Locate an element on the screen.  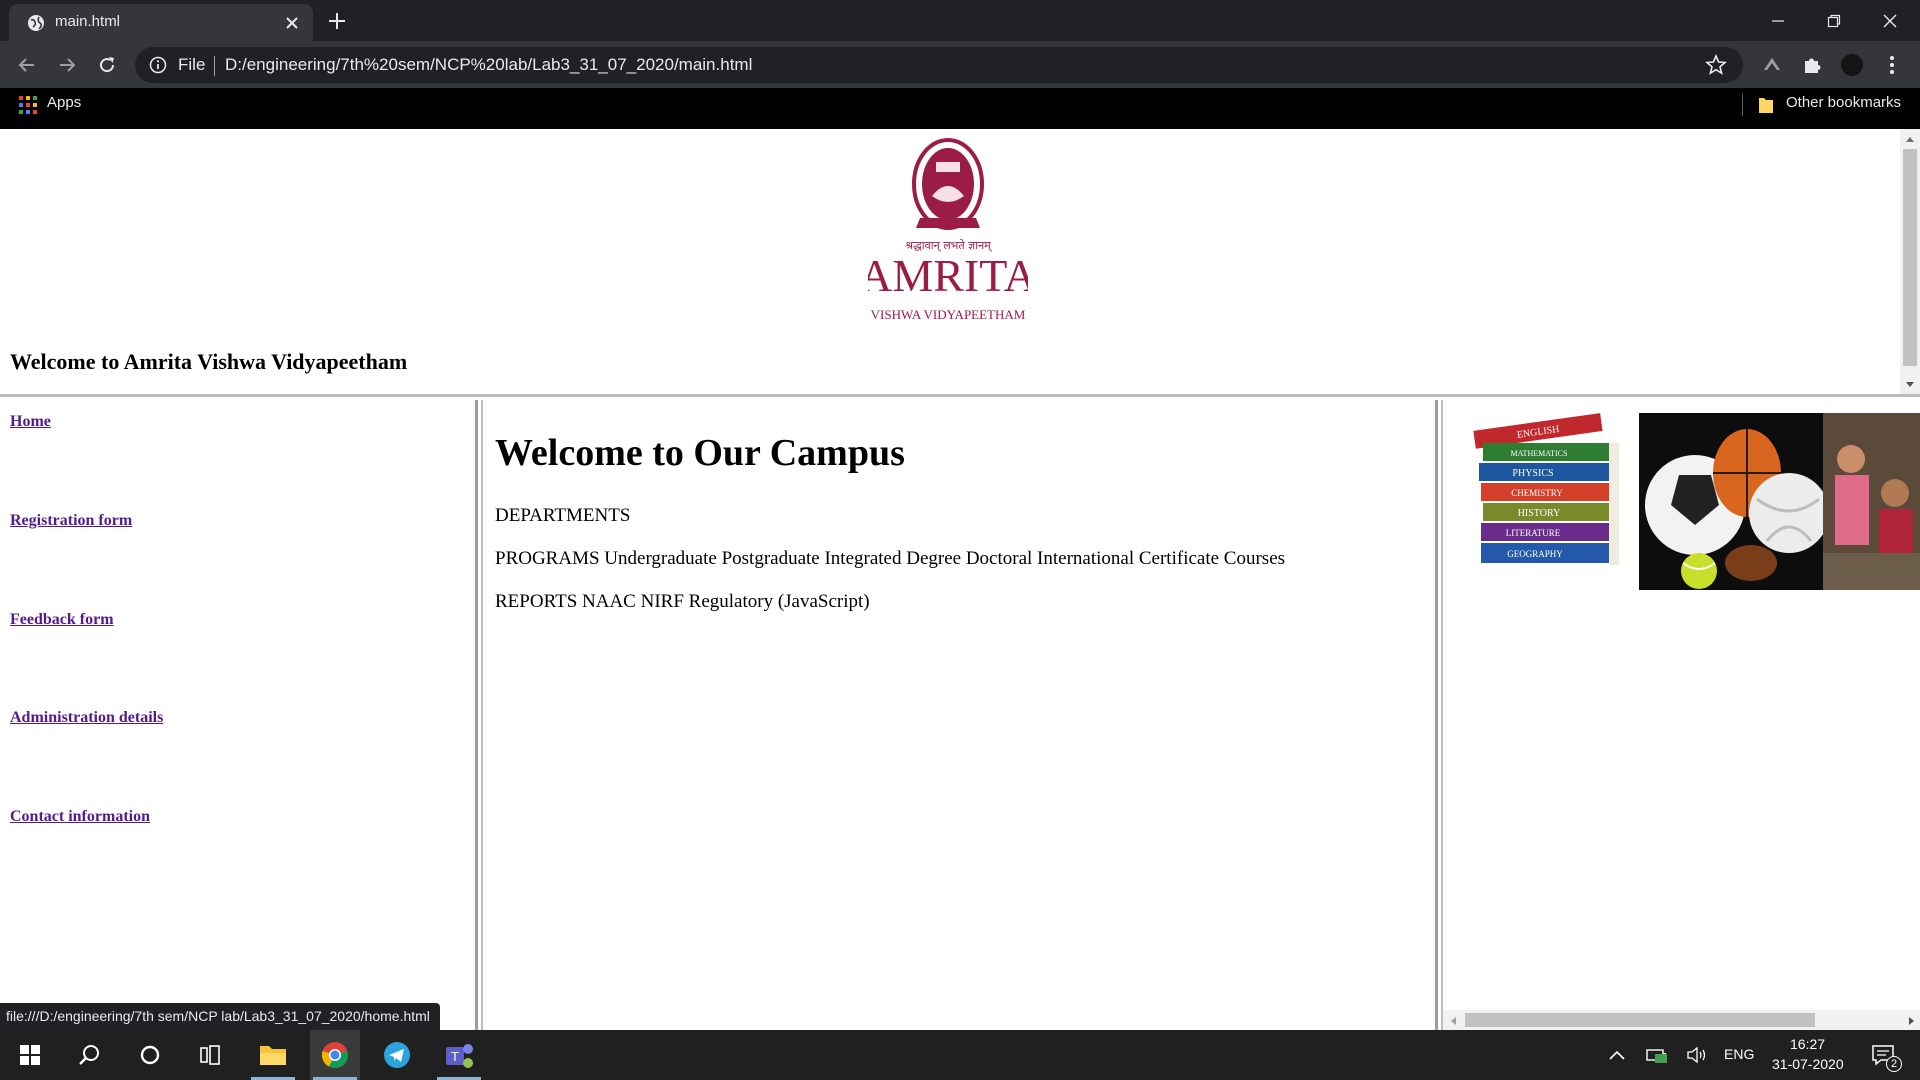
info-icon is located at coordinates (158, 65).